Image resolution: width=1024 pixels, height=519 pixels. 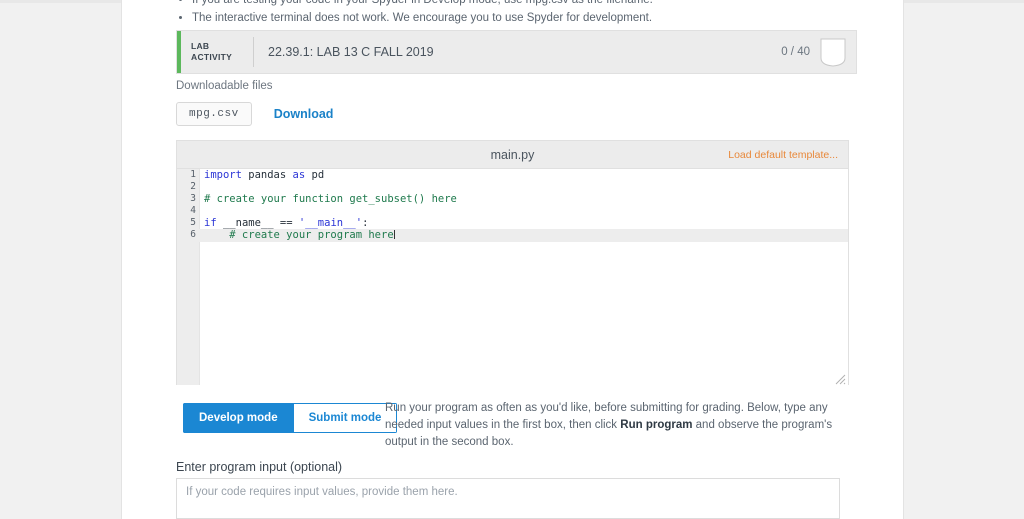 What do you see at coordinates (179, 52) in the screenshot?
I see `lab-activity-accent-bar` at bounding box center [179, 52].